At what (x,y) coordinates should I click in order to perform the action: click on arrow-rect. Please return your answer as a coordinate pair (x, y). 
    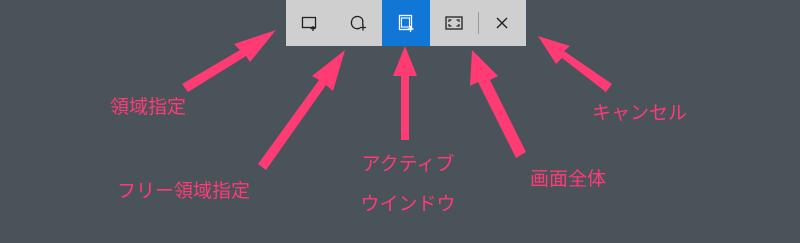
    Looking at the image, I should click on (229, 61).